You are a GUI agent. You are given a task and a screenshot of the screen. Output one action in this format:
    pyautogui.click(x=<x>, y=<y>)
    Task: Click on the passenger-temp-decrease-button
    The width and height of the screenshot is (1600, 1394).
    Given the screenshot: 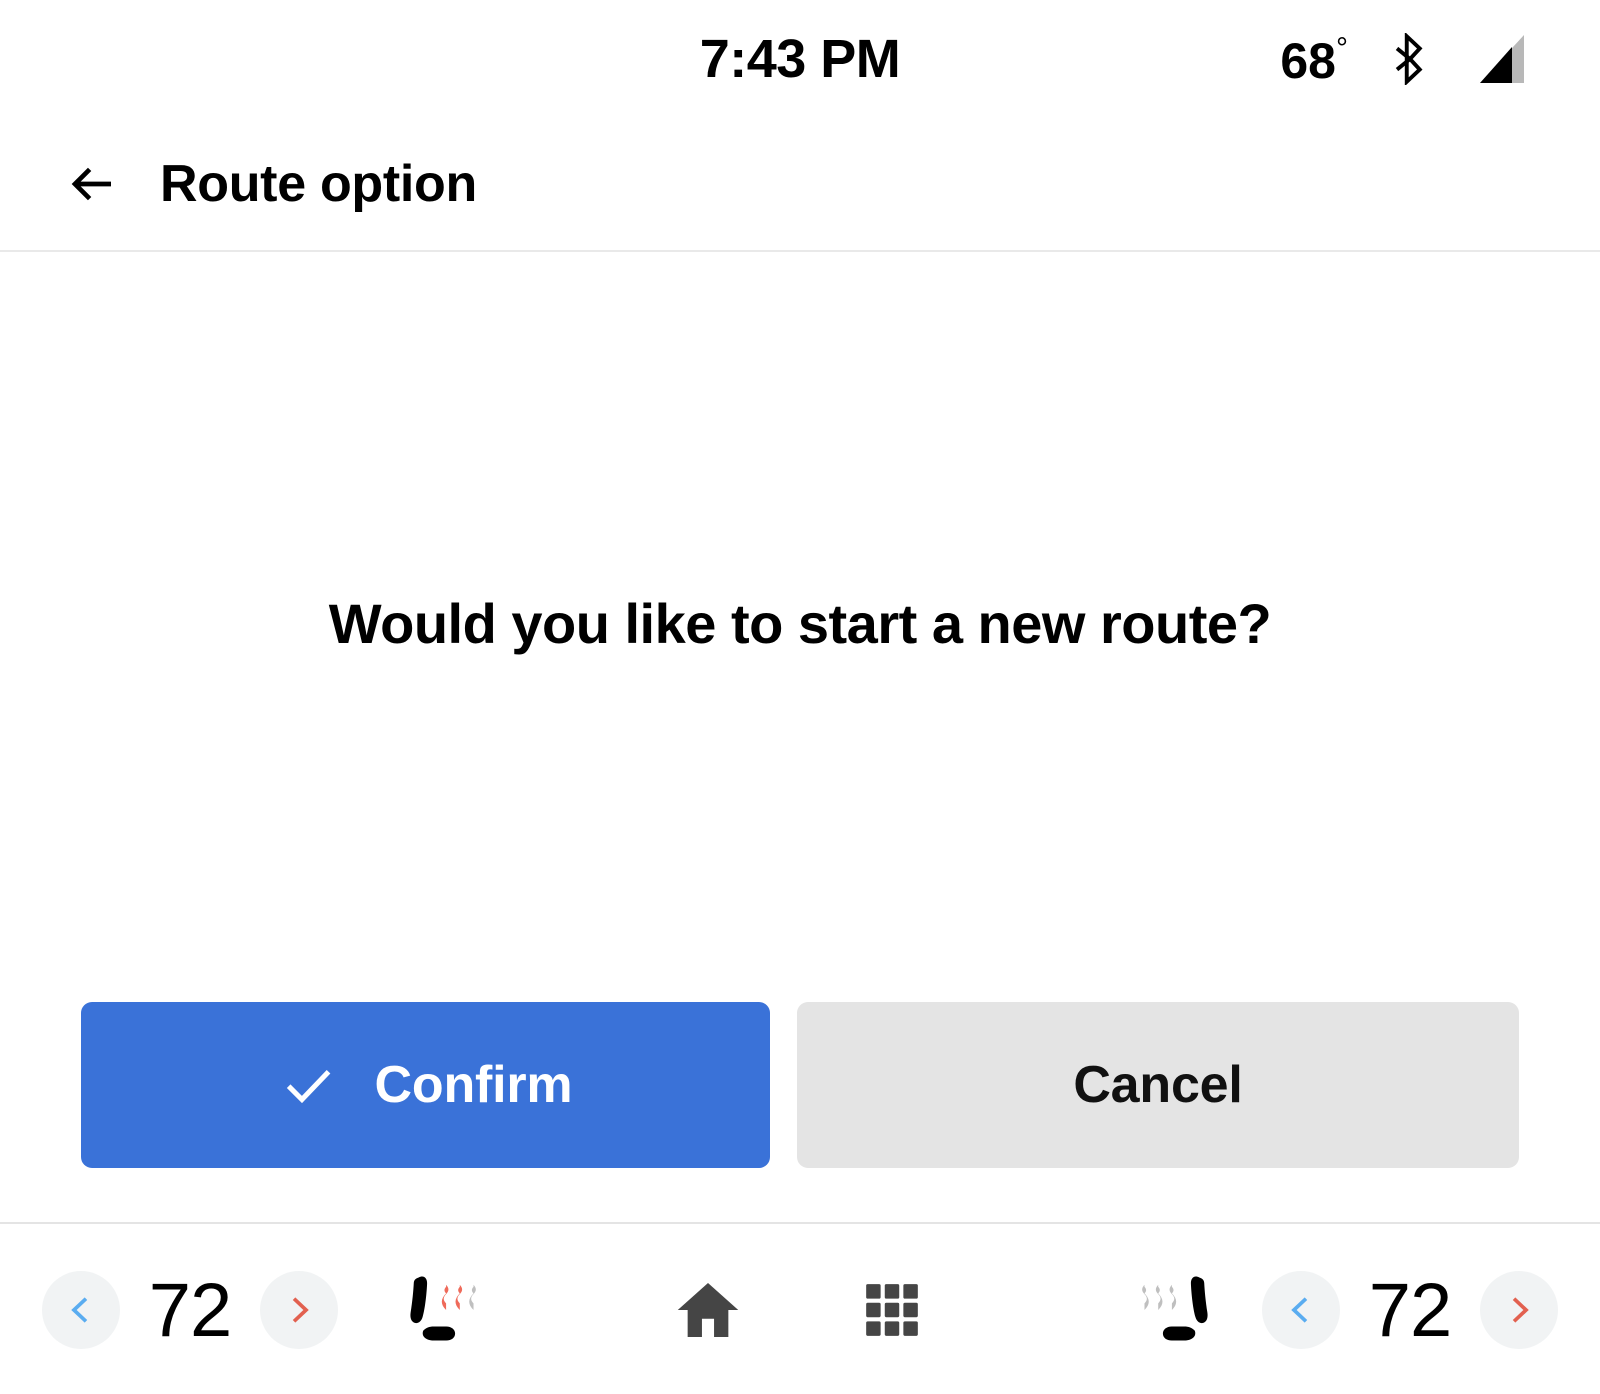 What is the action you would take?
    pyautogui.click(x=1301, y=1310)
    